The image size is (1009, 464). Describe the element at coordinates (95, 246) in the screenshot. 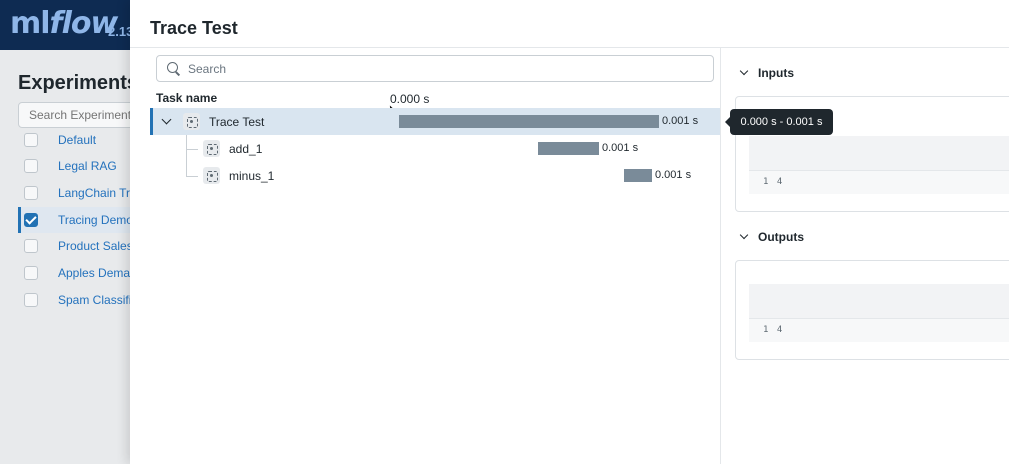

I see `experiment-label: Product Sales` at that location.